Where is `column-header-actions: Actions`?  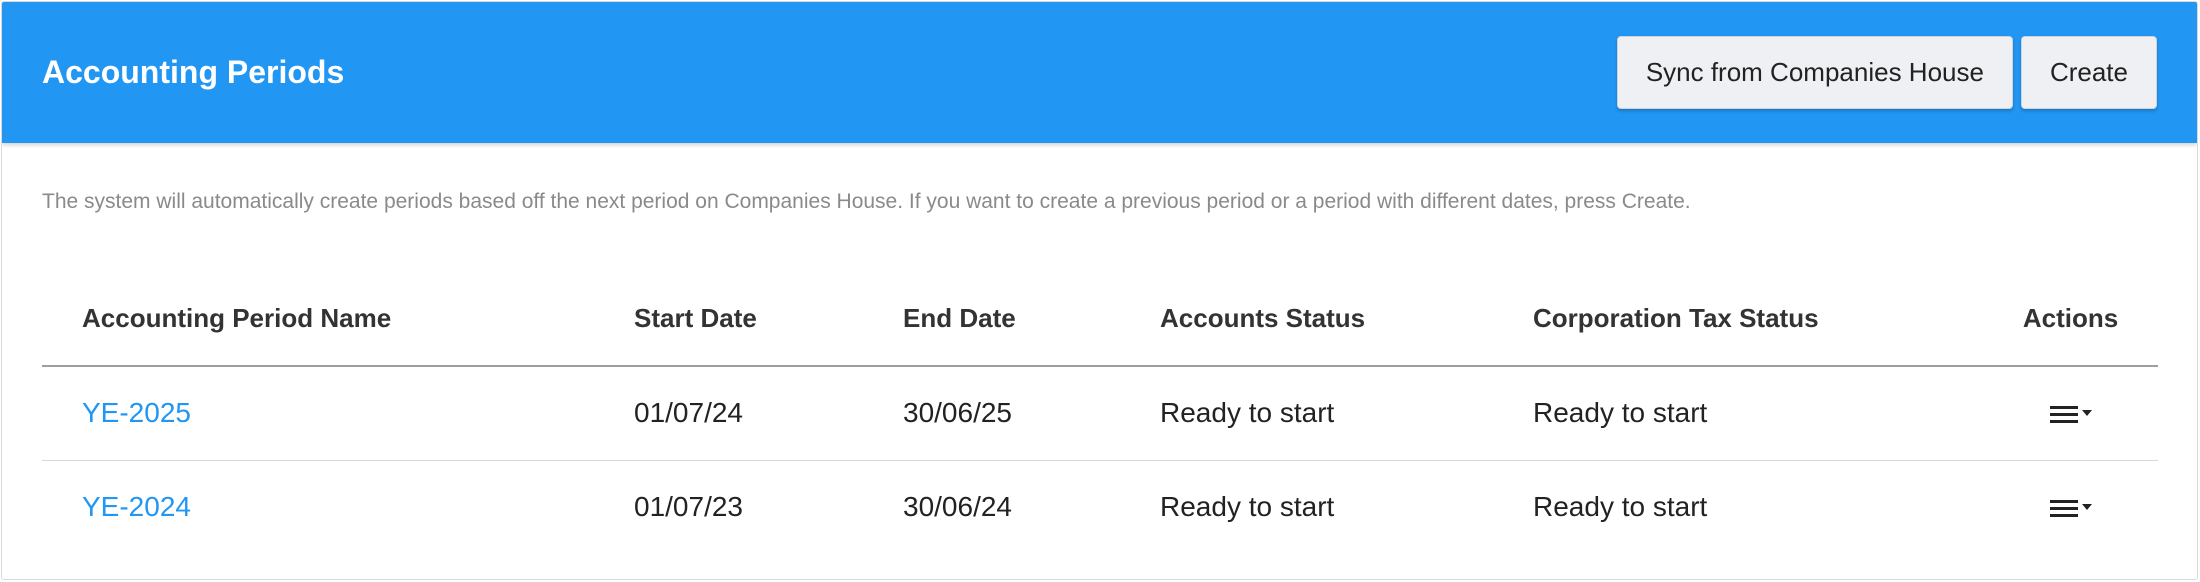
column-header-actions: Actions is located at coordinates (2070, 319).